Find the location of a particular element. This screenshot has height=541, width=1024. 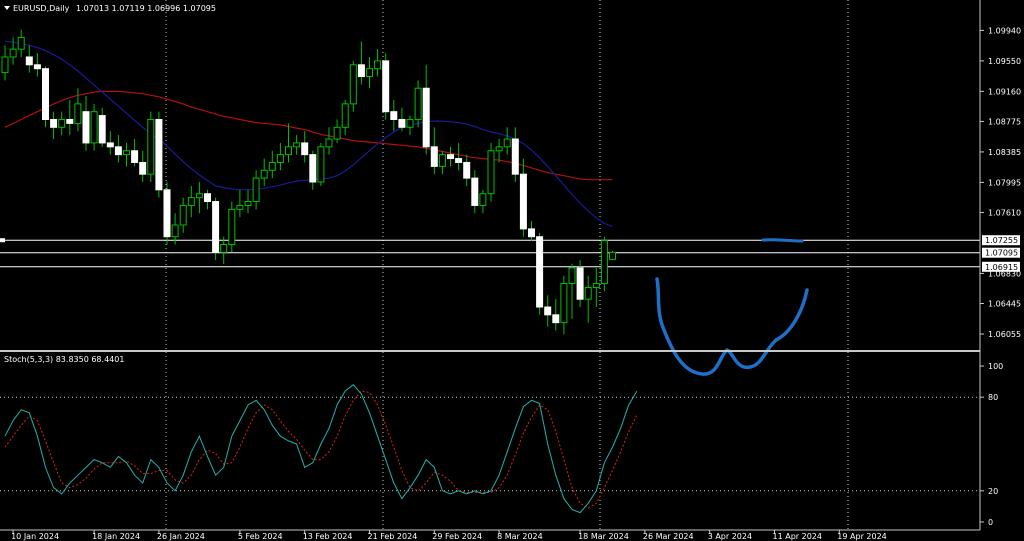

stoch-level-label: 0 is located at coordinates (990, 522).